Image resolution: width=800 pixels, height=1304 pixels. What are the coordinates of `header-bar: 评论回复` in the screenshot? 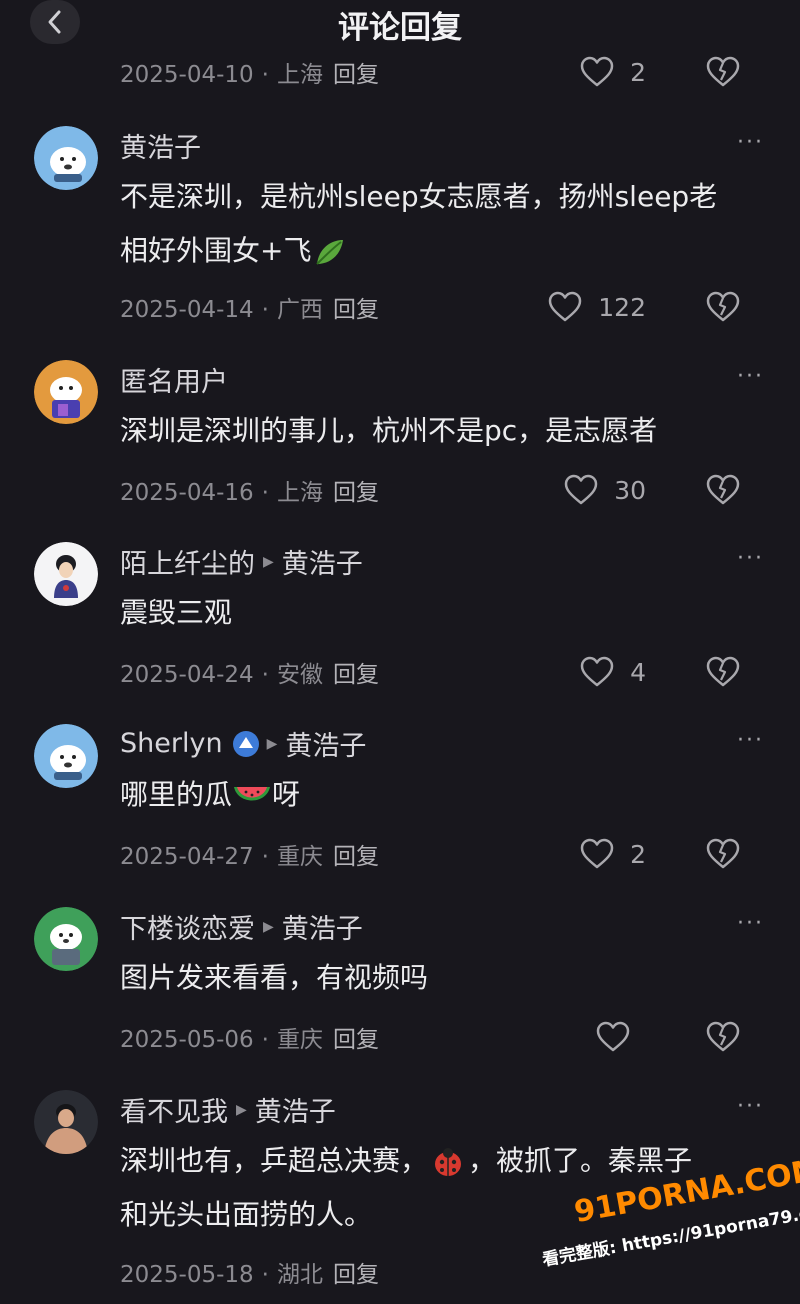 It's located at (400, 23).